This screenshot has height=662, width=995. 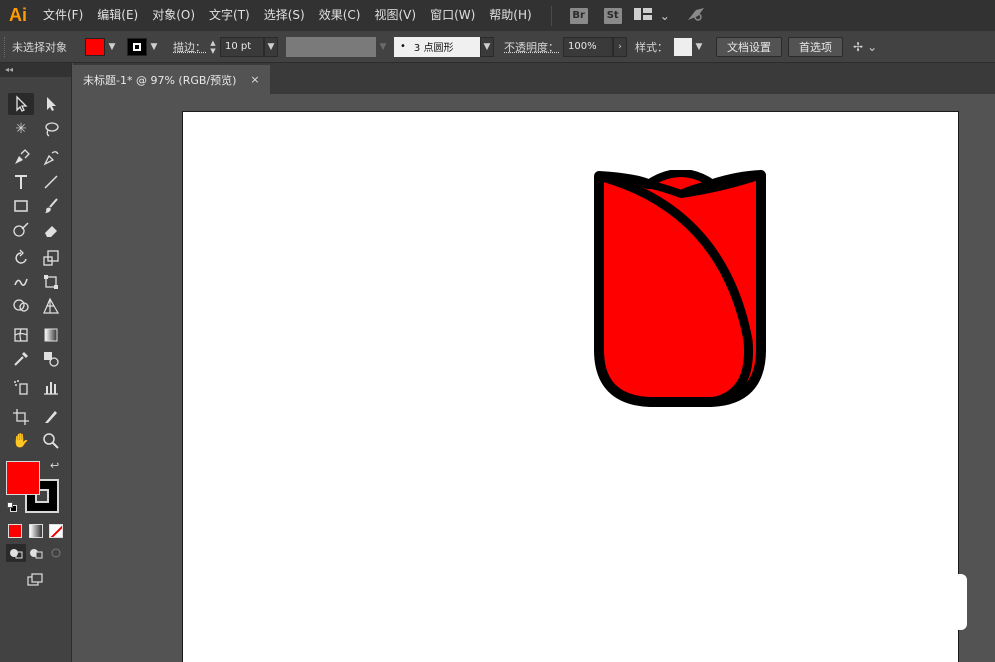 What do you see at coordinates (21, 417) in the screenshot?
I see `artboard-tool` at bounding box center [21, 417].